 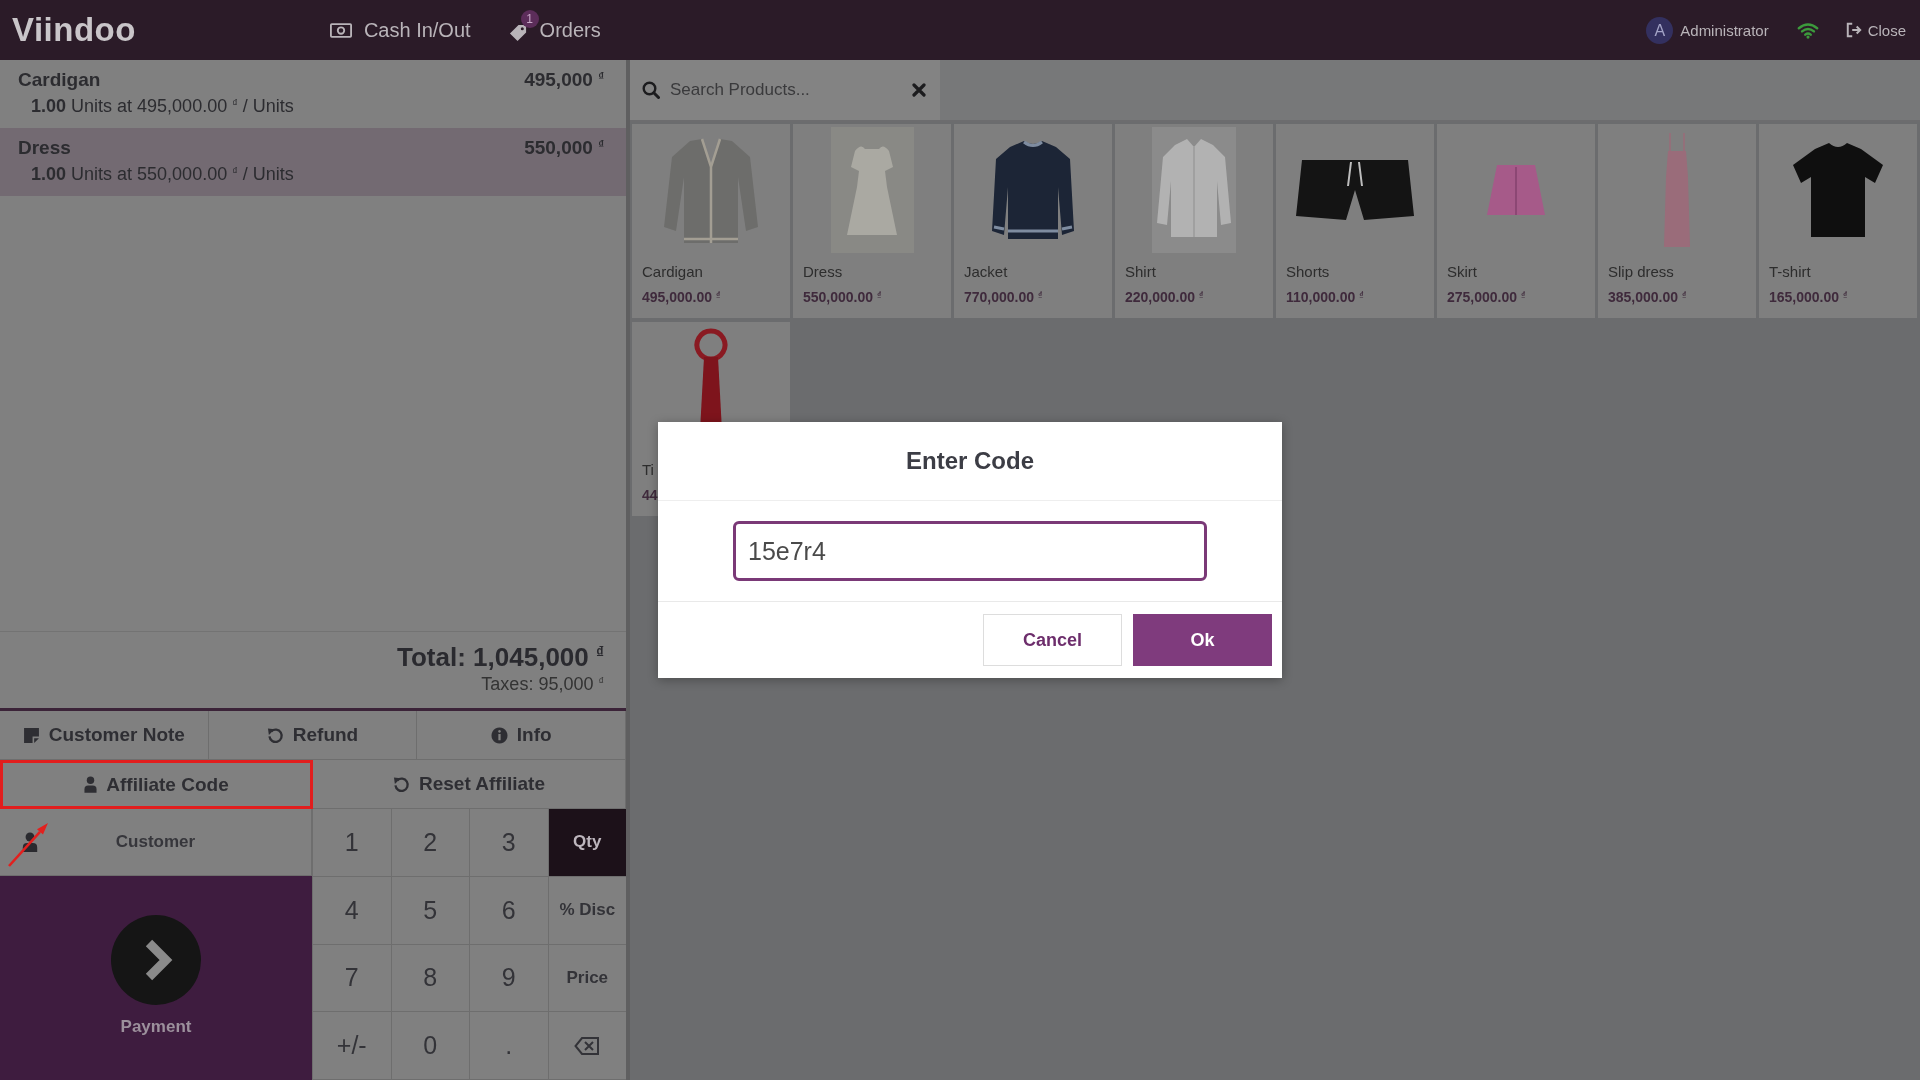 What do you see at coordinates (400, 30) in the screenshot?
I see `cash-in-out-button: Cash In/Out` at bounding box center [400, 30].